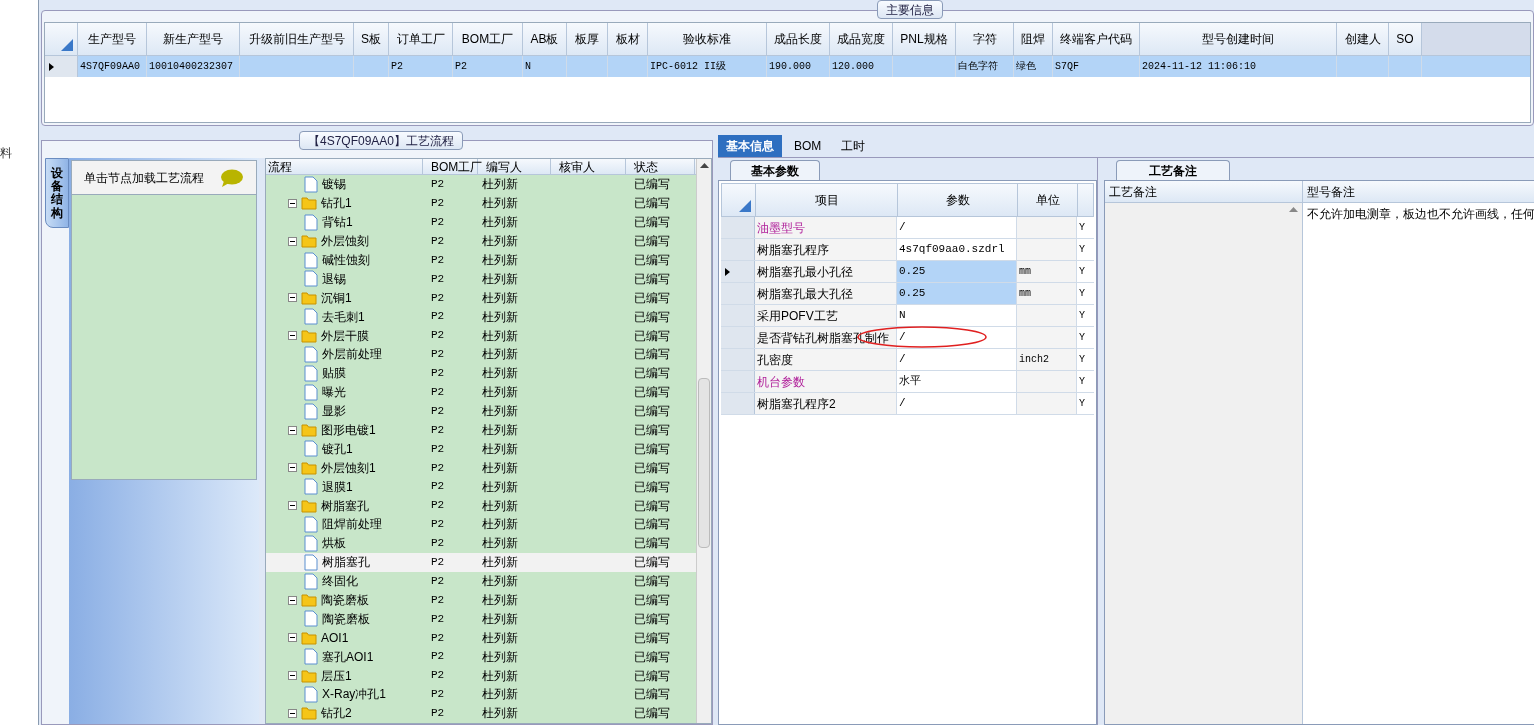 The width and height of the screenshot is (1534, 725). What do you see at coordinates (336, 675) in the screenshot?
I see `tree-node-label: 层压1` at bounding box center [336, 675].